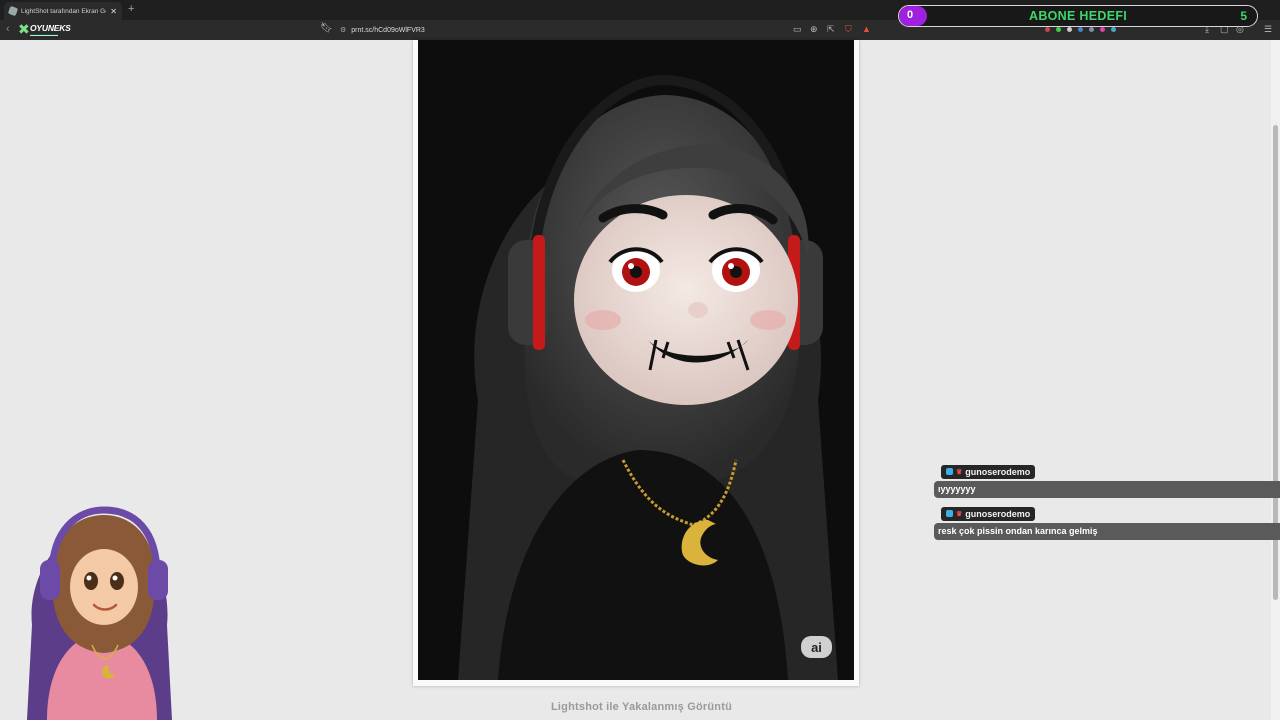 The width and height of the screenshot is (1280, 720). What do you see at coordinates (113, 11) in the screenshot?
I see `close-tab-icon: ✕` at bounding box center [113, 11].